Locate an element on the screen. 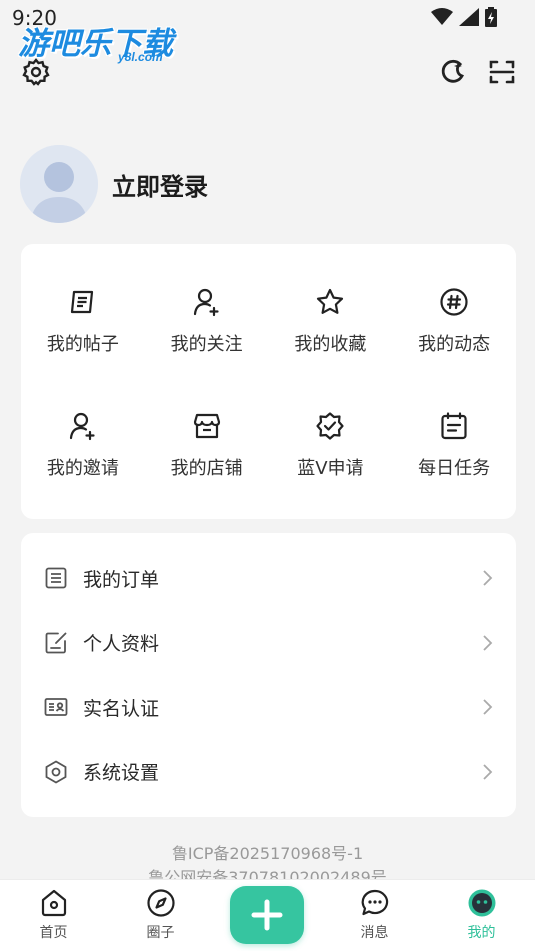  grid-item-label: 我的店铺 is located at coordinates (206, 468).